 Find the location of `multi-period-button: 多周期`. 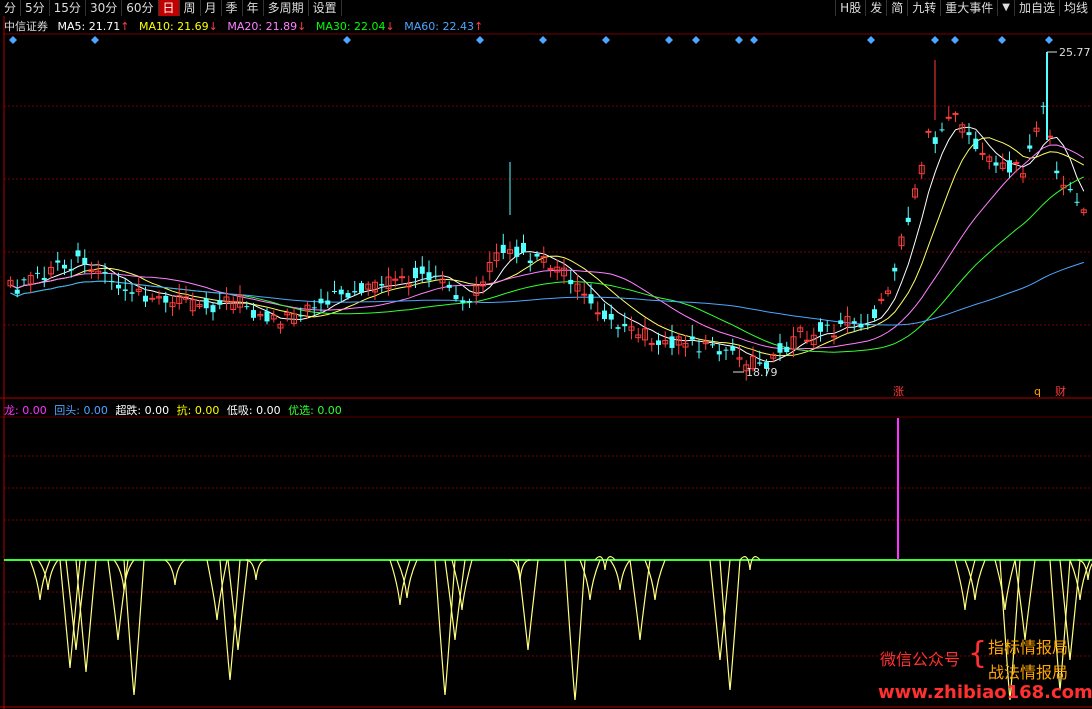

multi-period-button: 多周期 is located at coordinates (286, 8).